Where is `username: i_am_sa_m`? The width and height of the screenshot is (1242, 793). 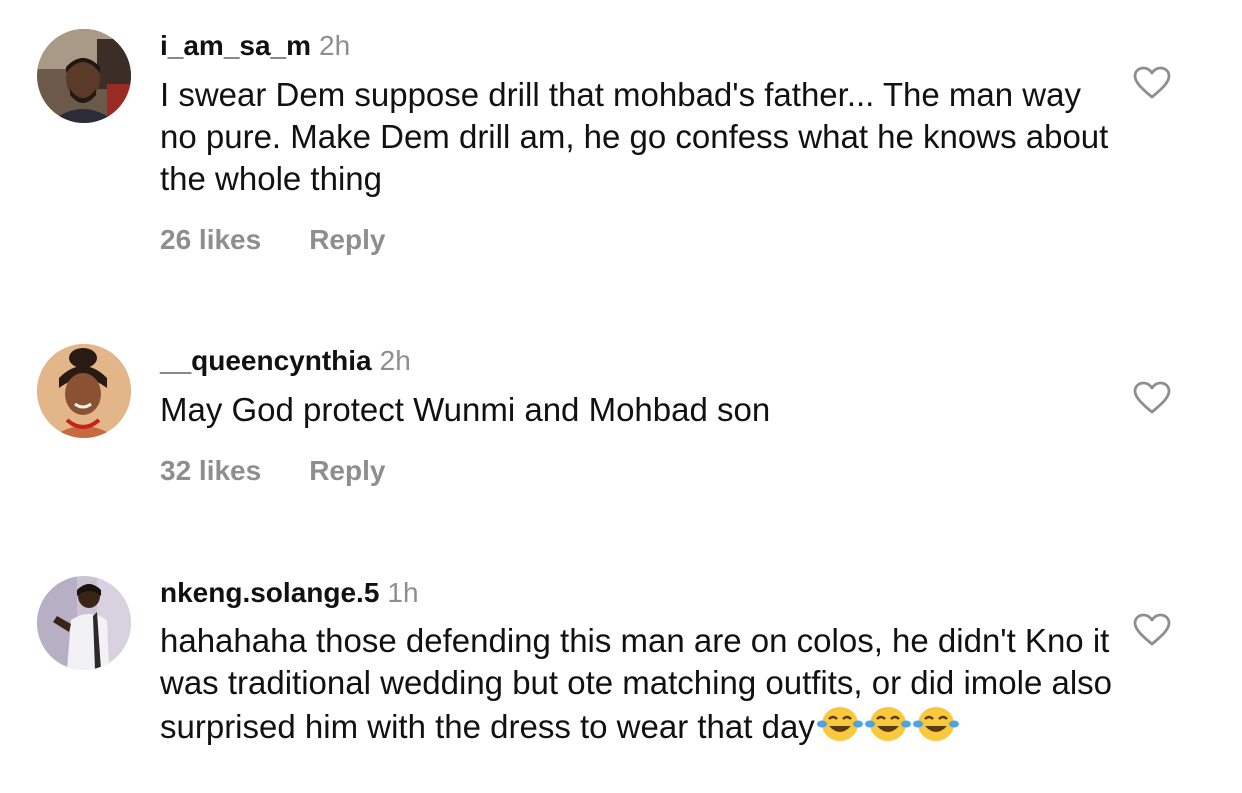
username: i_am_sa_m is located at coordinates (235, 45).